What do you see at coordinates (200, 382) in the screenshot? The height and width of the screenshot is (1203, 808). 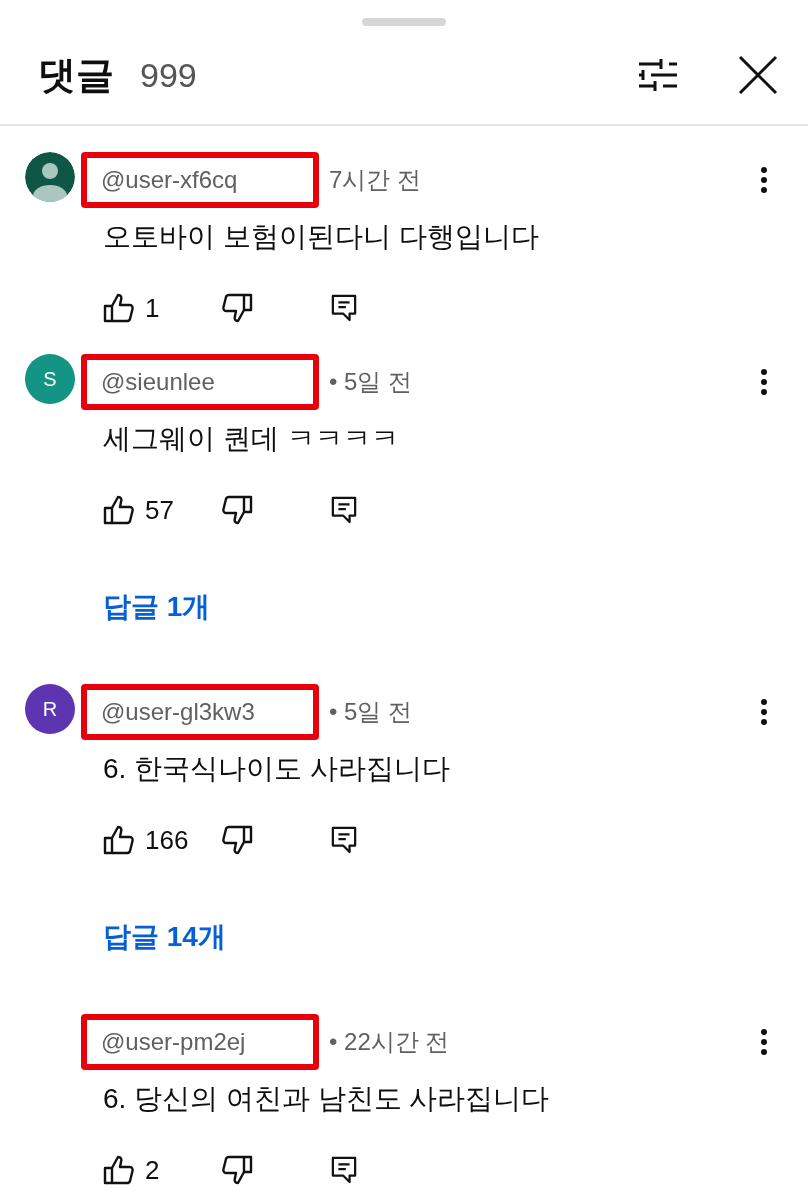 I see `author-name: @sieunlee` at bounding box center [200, 382].